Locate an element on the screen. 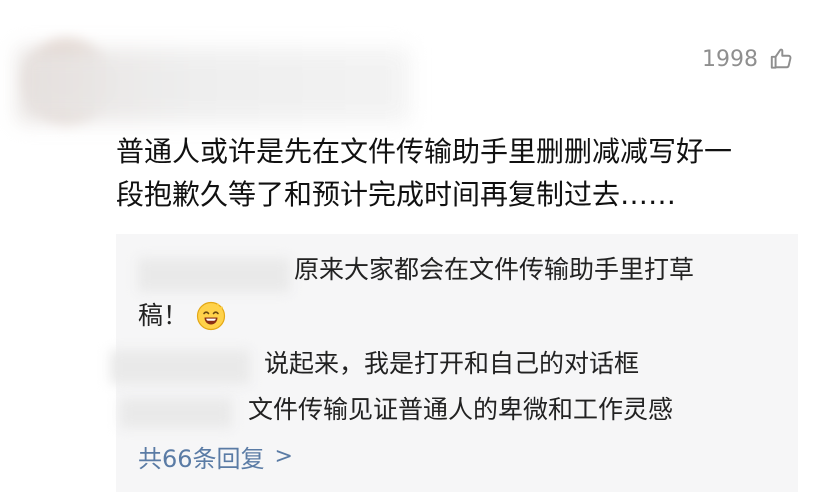 This screenshot has height=499, width=828. grin-emoji-icon is located at coordinates (211, 316).